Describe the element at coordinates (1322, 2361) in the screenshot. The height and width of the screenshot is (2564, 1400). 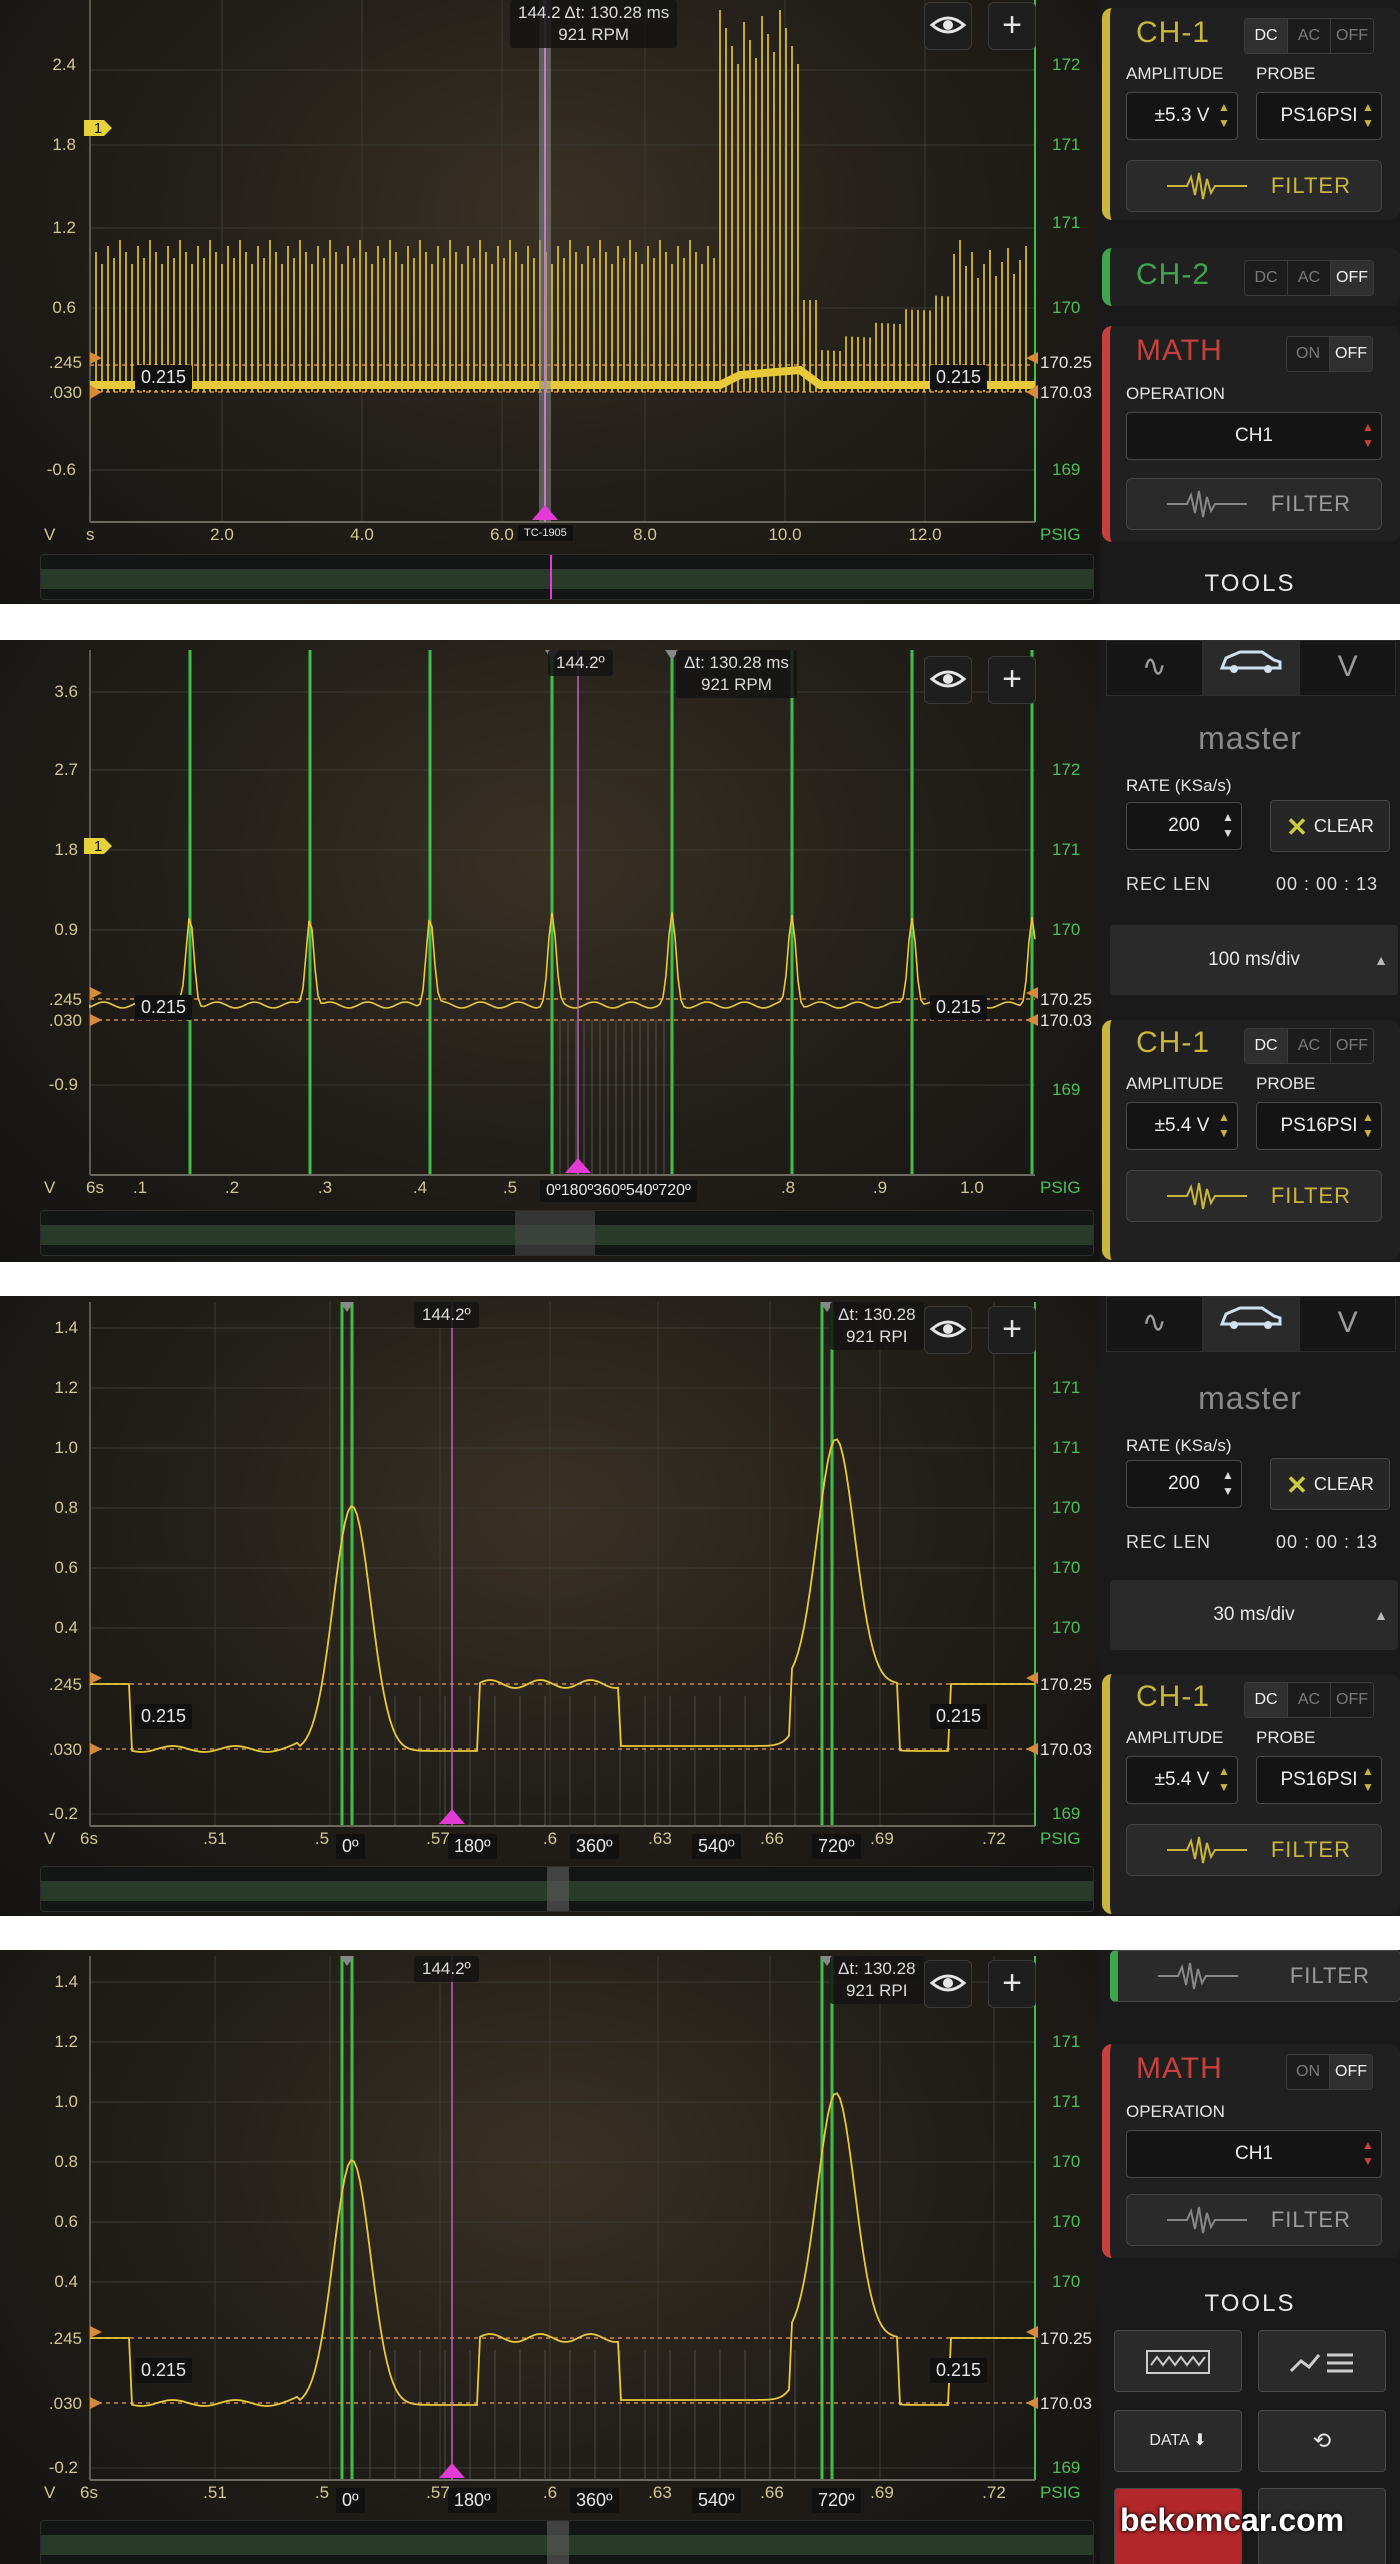
I see `measure-tool-button` at that location.